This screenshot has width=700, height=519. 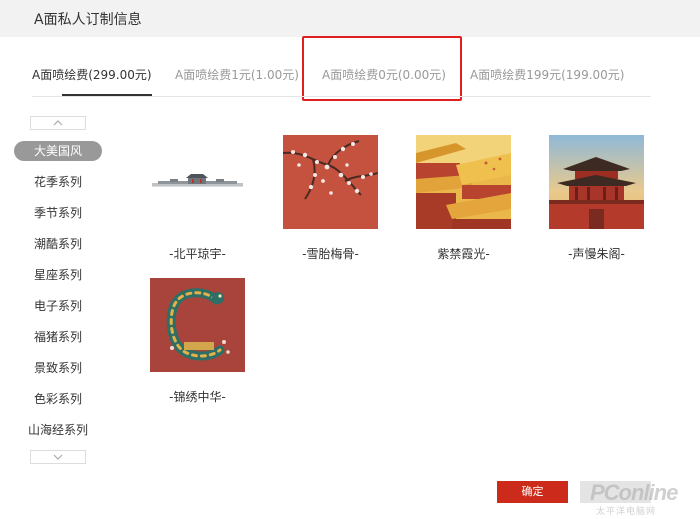 I want to click on skyline-icon, so click(x=197, y=182).